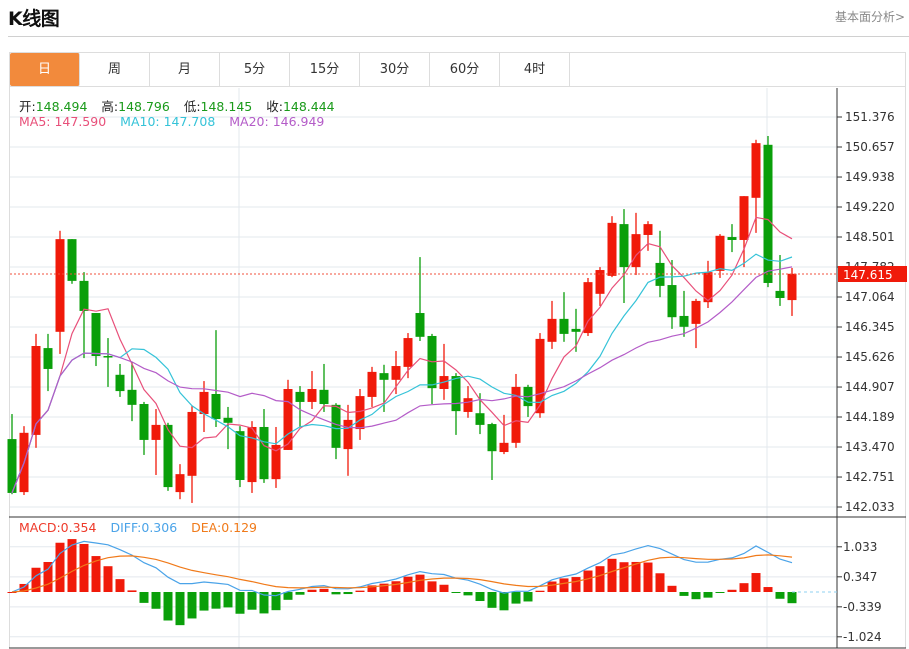 Image resolution: width=909 pixels, height=649 pixels. Describe the element at coordinates (868, 275) in the screenshot. I see `current-price-label: 147.615` at that location.